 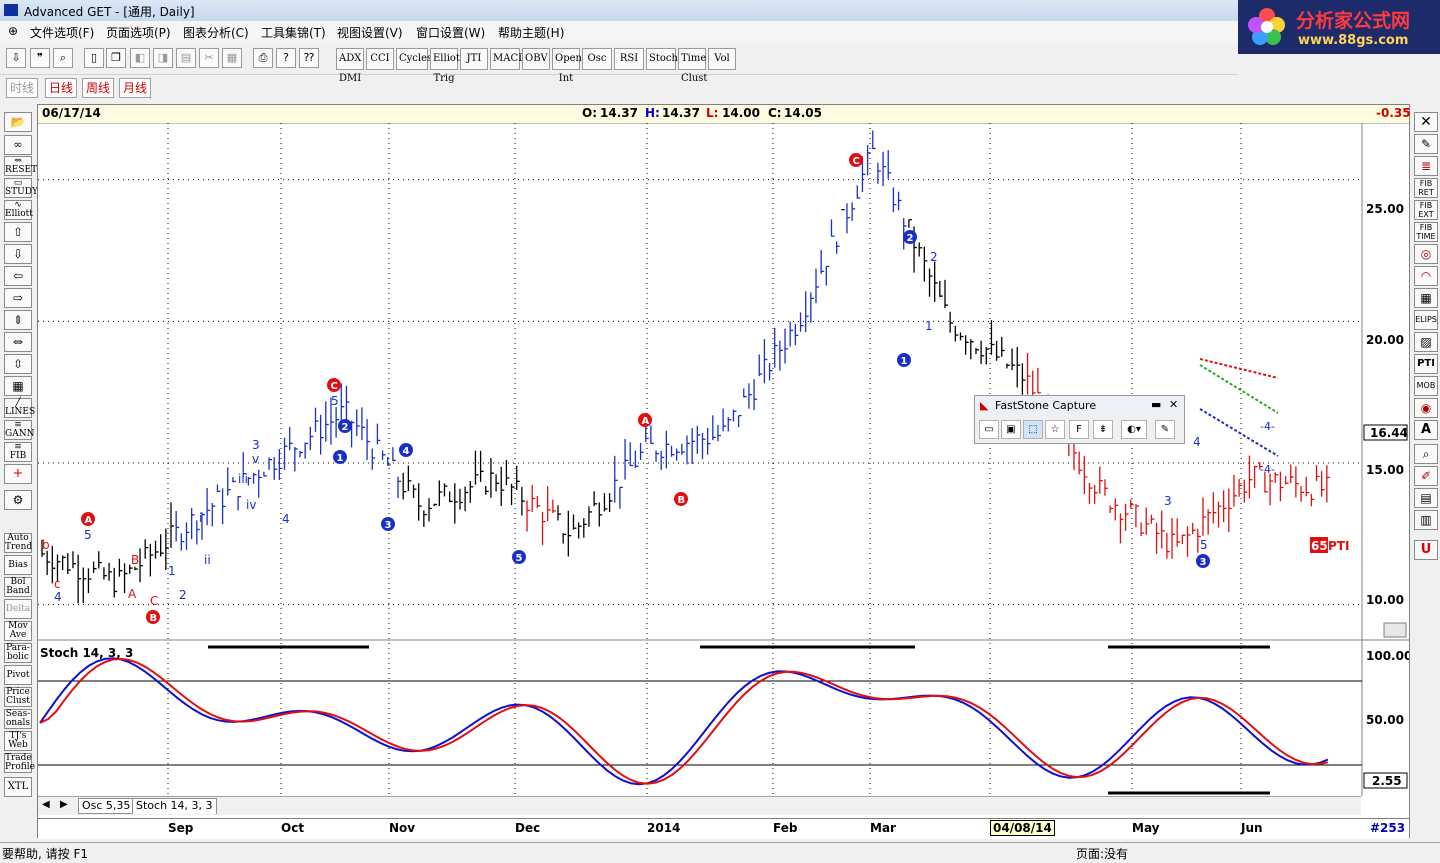 What do you see at coordinates (18, 122) in the screenshot?
I see `open-folder-icon: 📂` at bounding box center [18, 122].